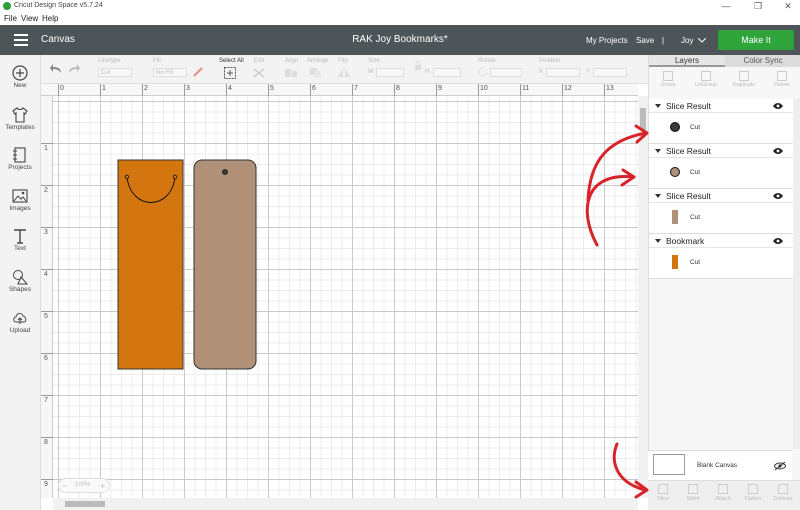 This screenshot has height=510, width=800. Describe the element at coordinates (721, 256) in the screenshot. I see `layer-group: Bookmark Cut` at that location.